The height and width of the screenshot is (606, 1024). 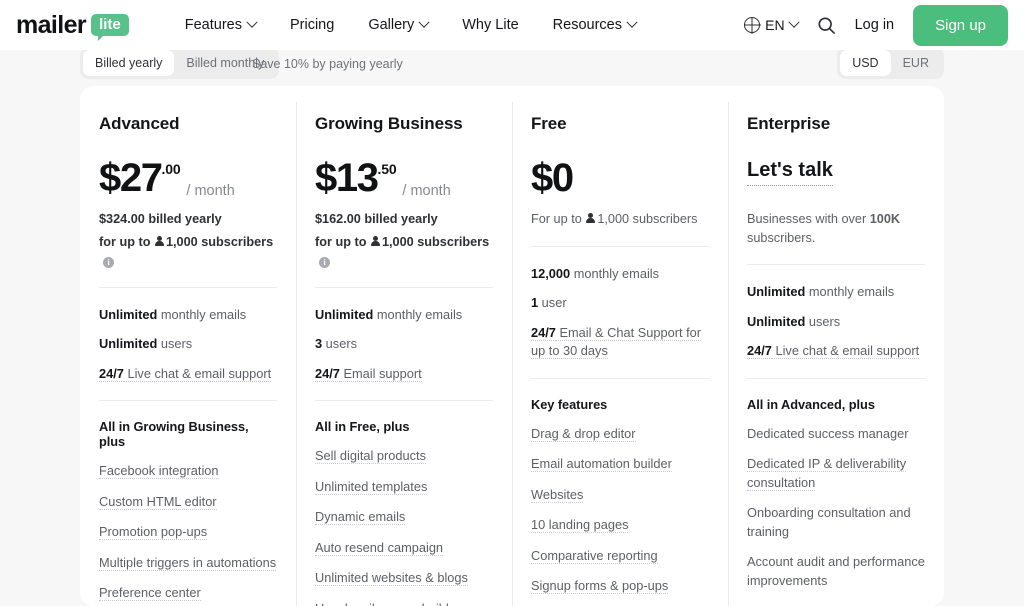 What do you see at coordinates (620, 434) in the screenshot?
I see `feature-item: Drag & drop editor` at bounding box center [620, 434].